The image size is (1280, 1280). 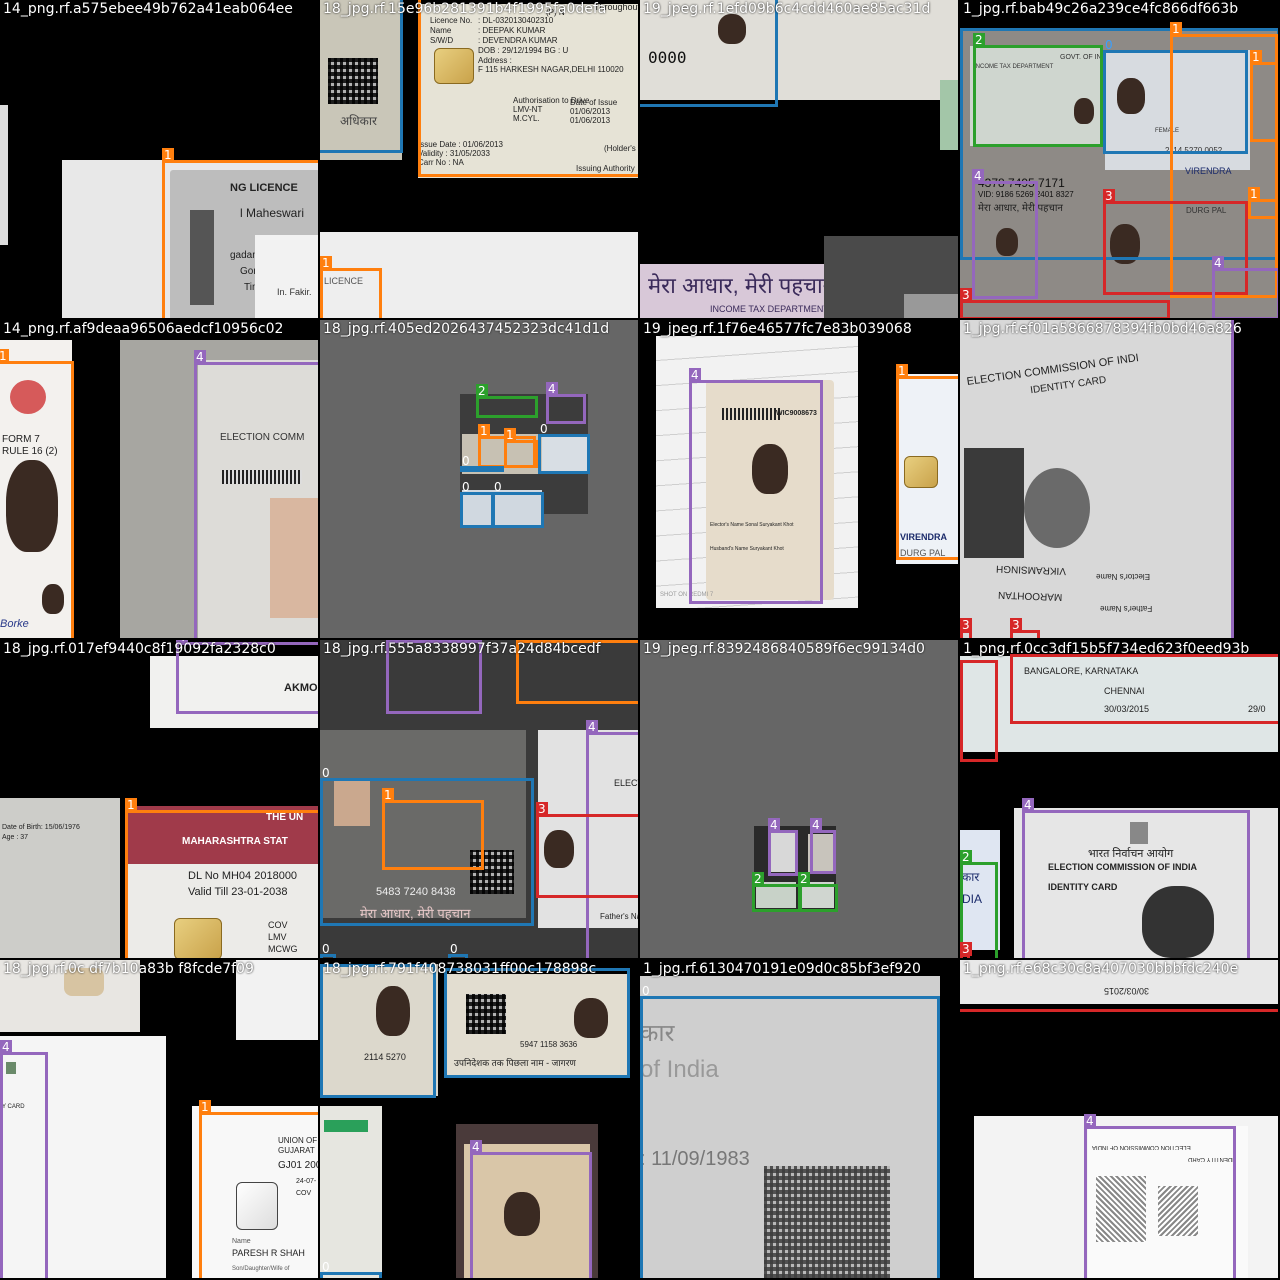 I want to click on doc-text: मेरा आधार, मेरी पहचान, so click(x=741, y=285).